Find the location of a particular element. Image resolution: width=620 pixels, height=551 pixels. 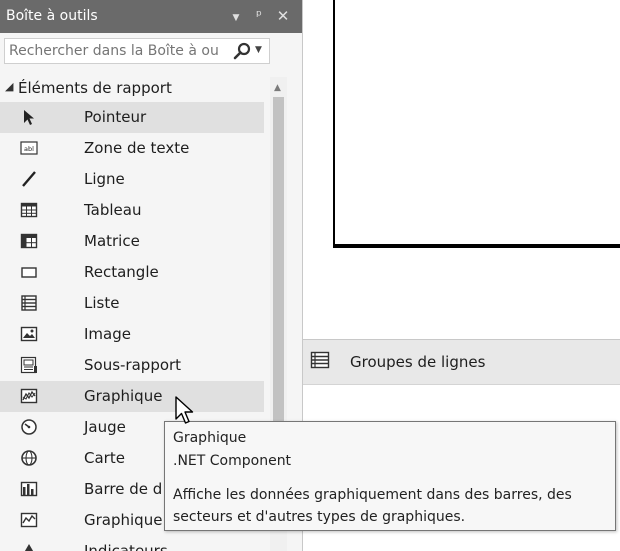

search-icon is located at coordinates (243, 51).